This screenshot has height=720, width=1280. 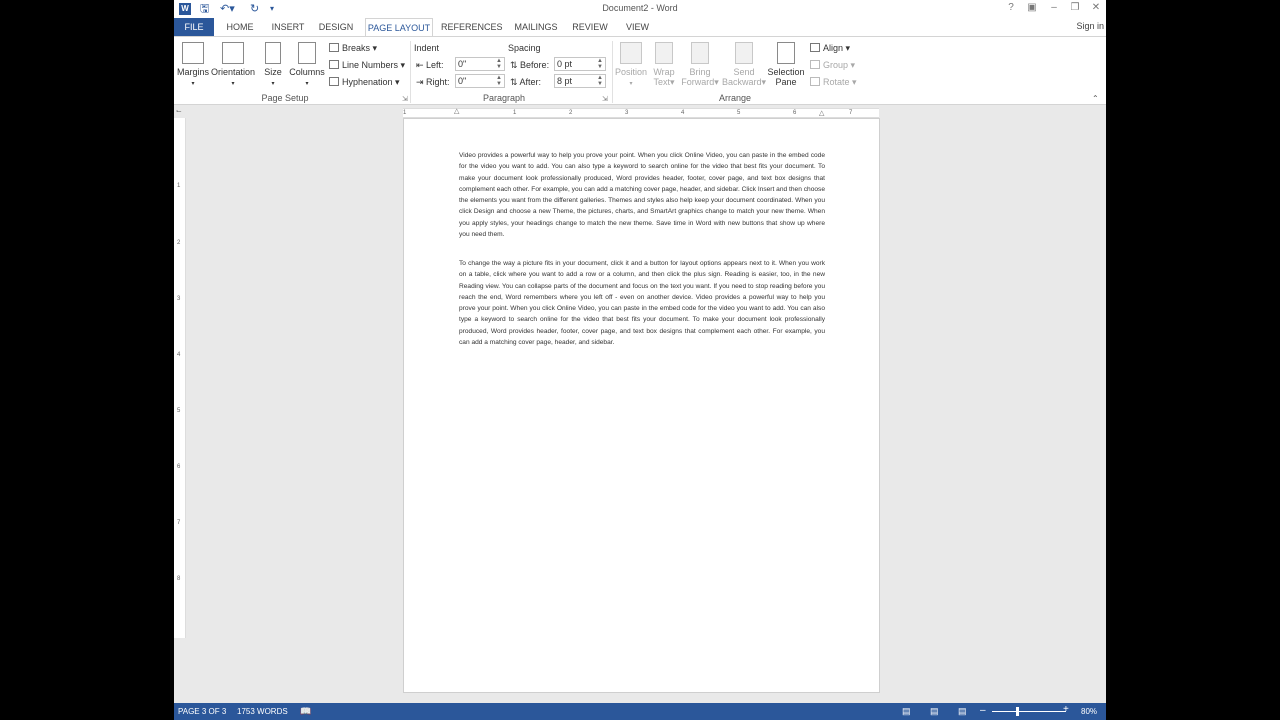 What do you see at coordinates (1096, 7) in the screenshot?
I see `close-icon: ✕` at bounding box center [1096, 7].